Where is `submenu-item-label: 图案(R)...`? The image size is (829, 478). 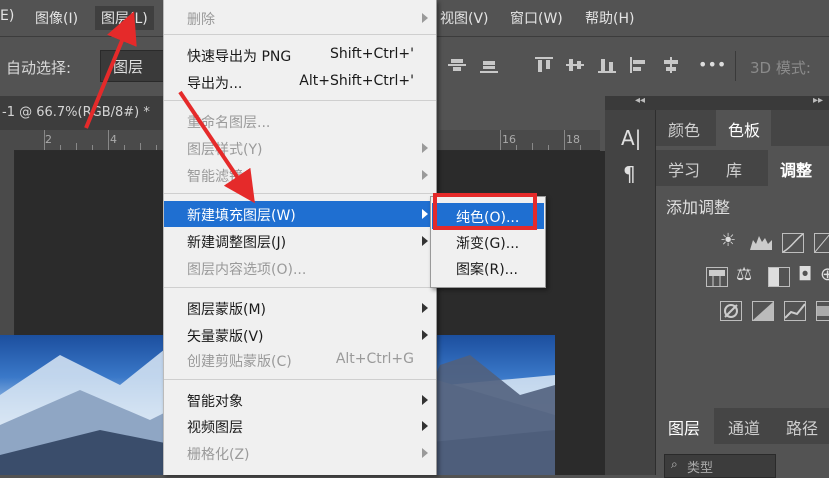
submenu-item-label: 图案(R)... is located at coordinates (487, 270).